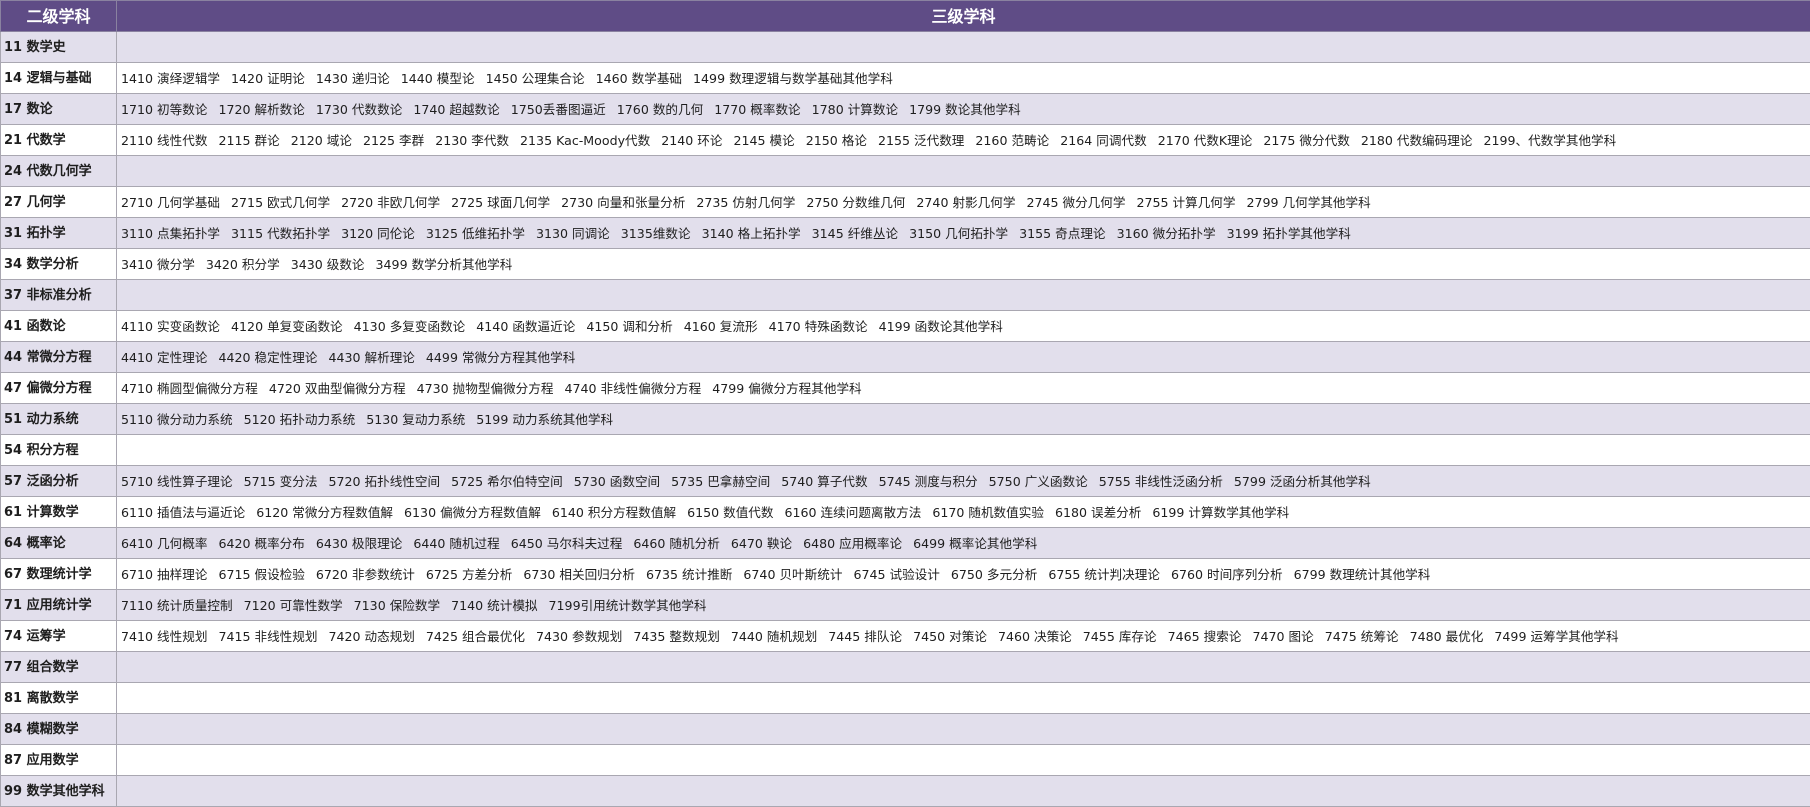 This screenshot has height=807, width=1810. Describe the element at coordinates (774, 636) in the screenshot. I see `level3-subject: 7440 随机规划` at that location.